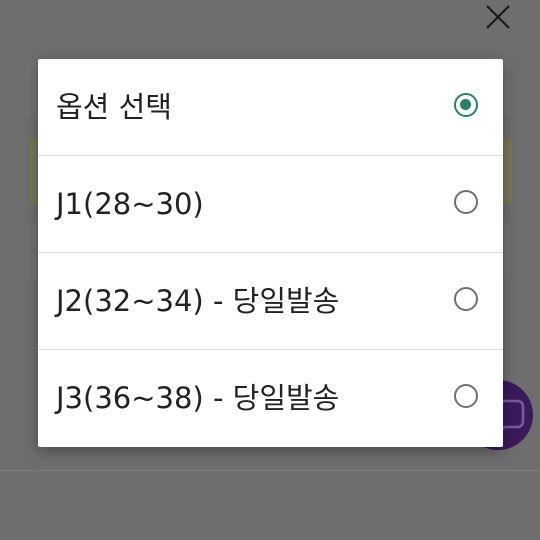  What do you see at coordinates (198, 398) in the screenshot?
I see `option-label: J3(36~38) - 당일발송` at bounding box center [198, 398].